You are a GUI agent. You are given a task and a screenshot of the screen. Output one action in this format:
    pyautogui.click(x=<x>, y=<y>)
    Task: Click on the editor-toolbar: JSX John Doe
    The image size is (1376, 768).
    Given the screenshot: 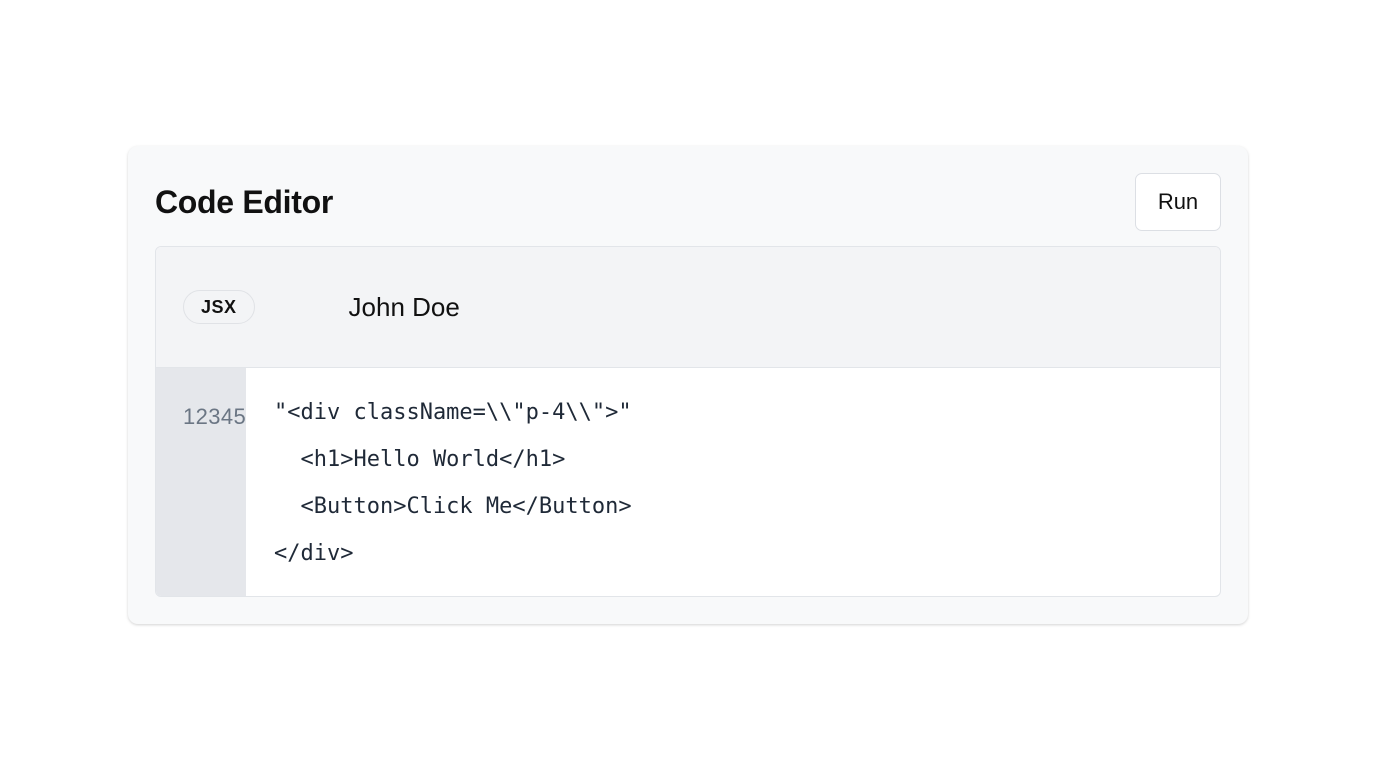 What is the action you would take?
    pyautogui.click(x=688, y=307)
    